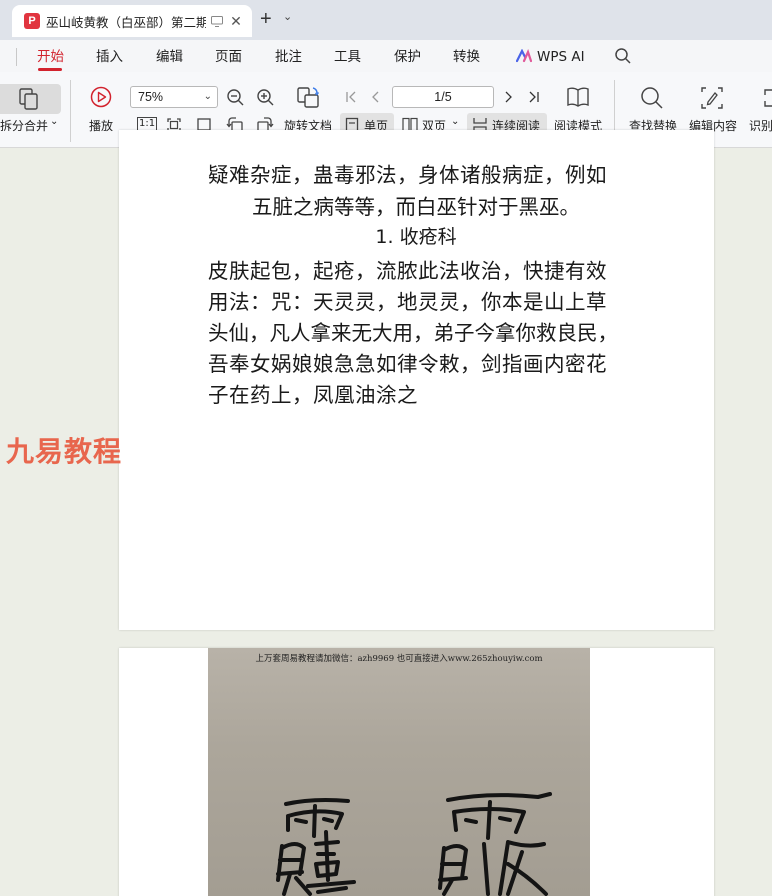 This screenshot has width=772, height=896. Describe the element at coordinates (217, 21) in the screenshot. I see `monitor-icon` at that location.